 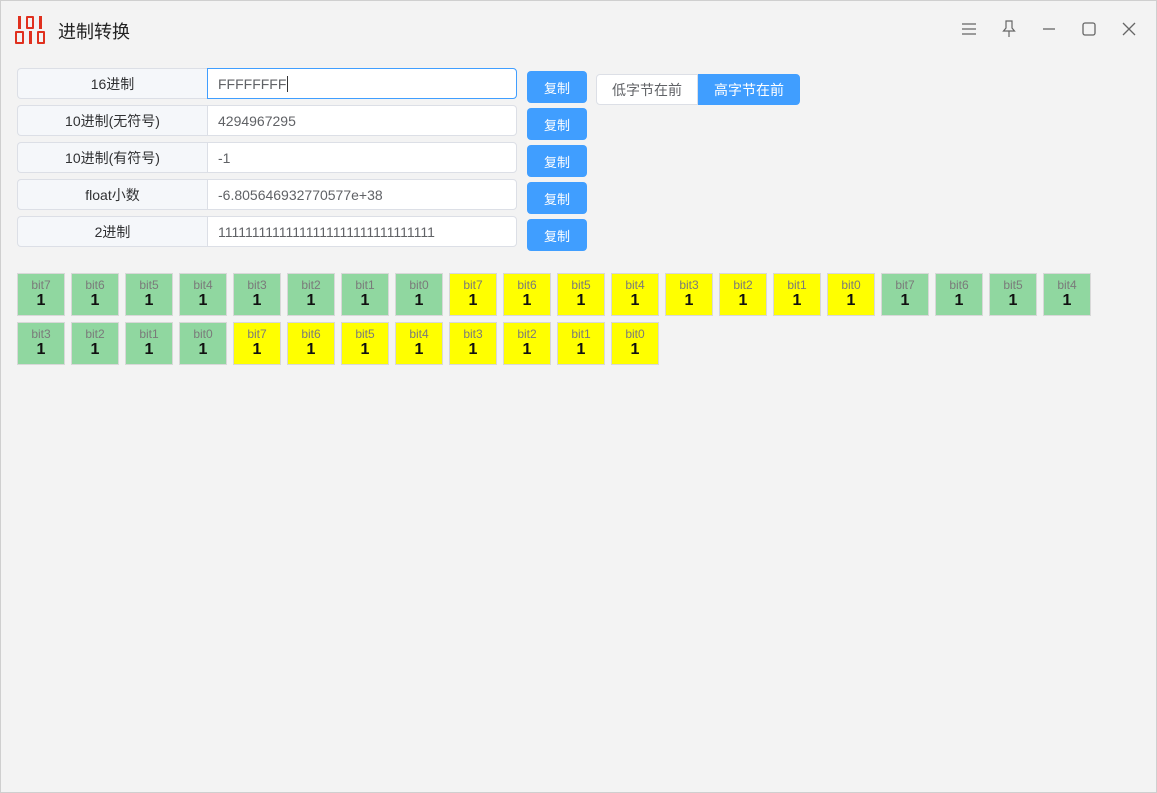 What do you see at coordinates (1129, 29) in the screenshot?
I see `close-icon` at bounding box center [1129, 29].